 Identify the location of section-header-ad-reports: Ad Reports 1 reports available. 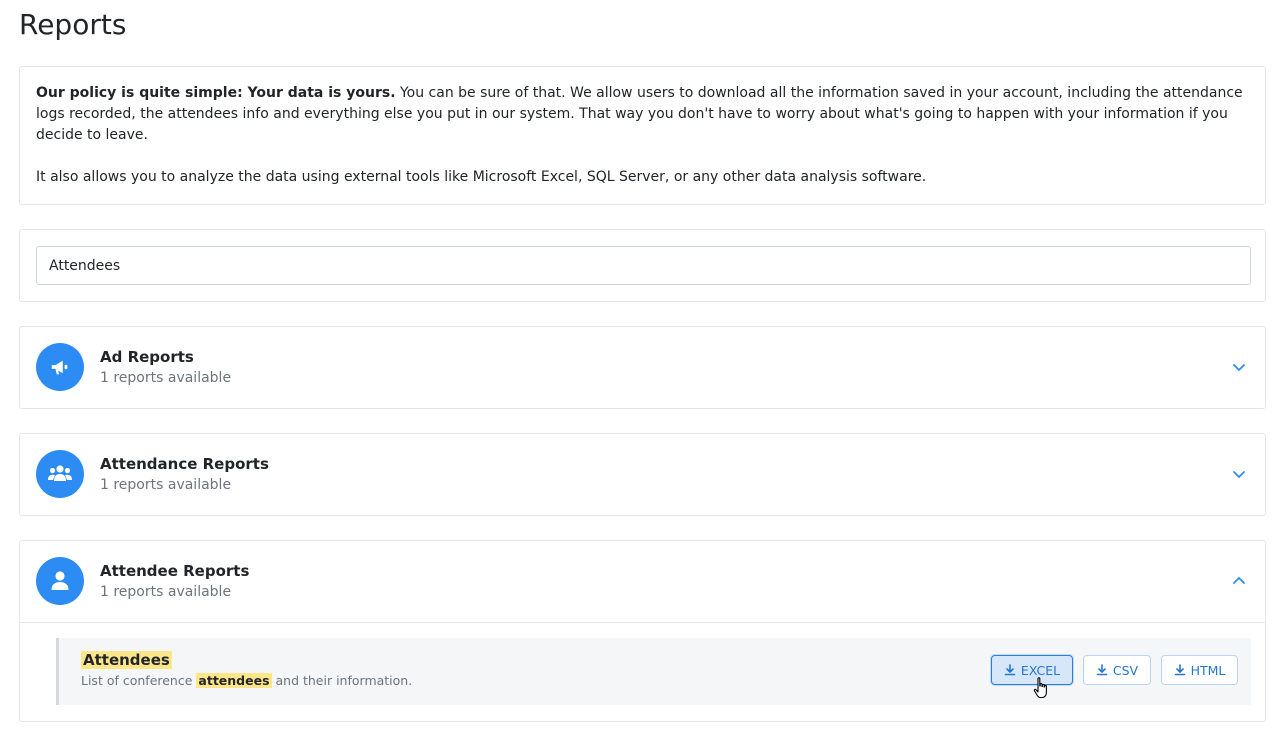
(642, 367).